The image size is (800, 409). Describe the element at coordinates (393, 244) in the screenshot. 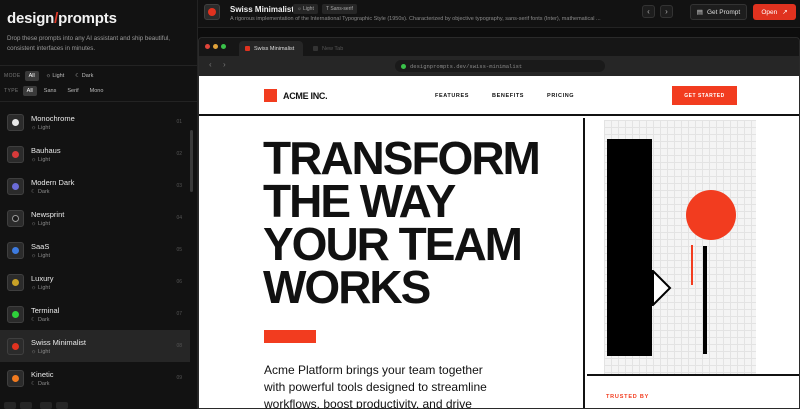

I see `headline-line: YOUR TEAM` at that location.